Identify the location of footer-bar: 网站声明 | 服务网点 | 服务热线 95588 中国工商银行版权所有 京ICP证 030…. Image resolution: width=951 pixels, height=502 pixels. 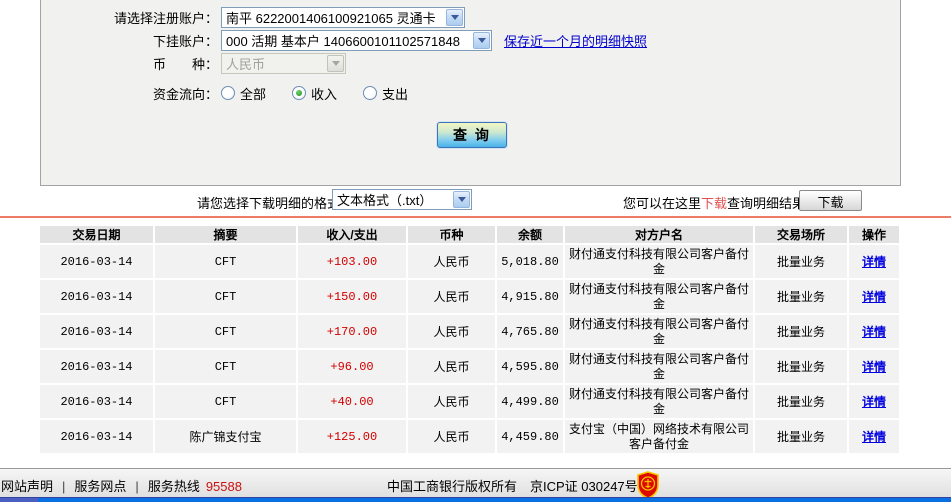
(475, 483).